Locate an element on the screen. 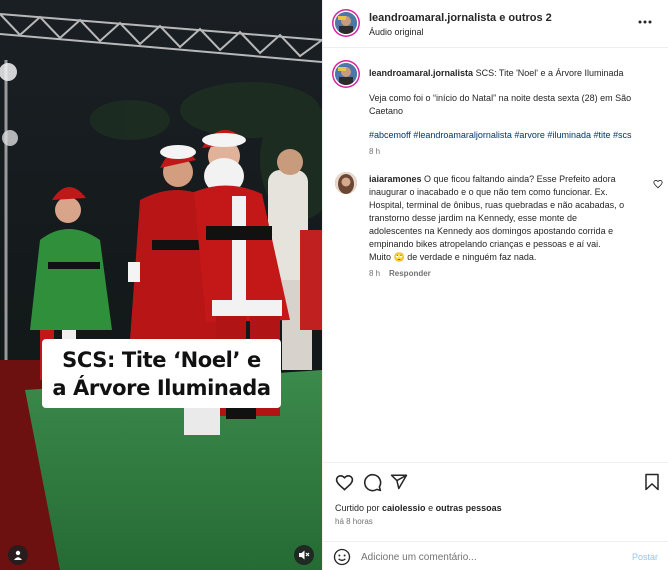 The image size is (668, 570). share-icon is located at coordinates (399, 482).